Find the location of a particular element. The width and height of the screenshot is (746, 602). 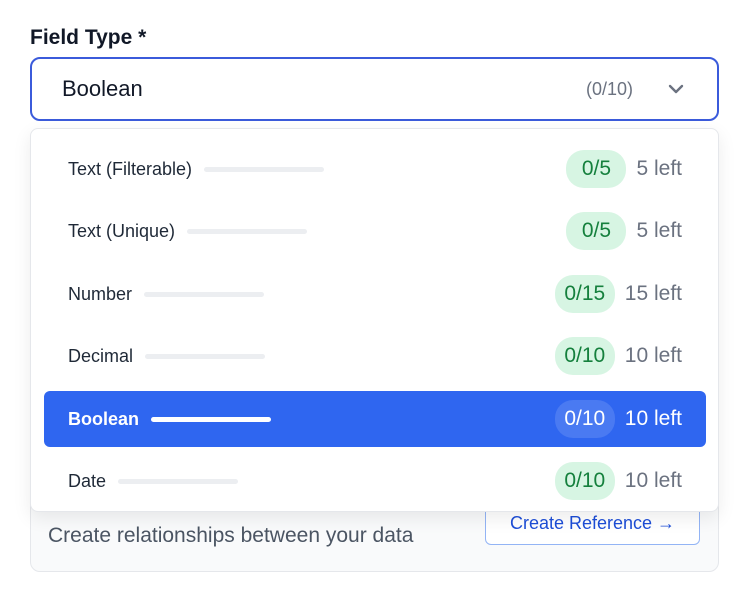

option-label: Date is located at coordinates (87, 480).